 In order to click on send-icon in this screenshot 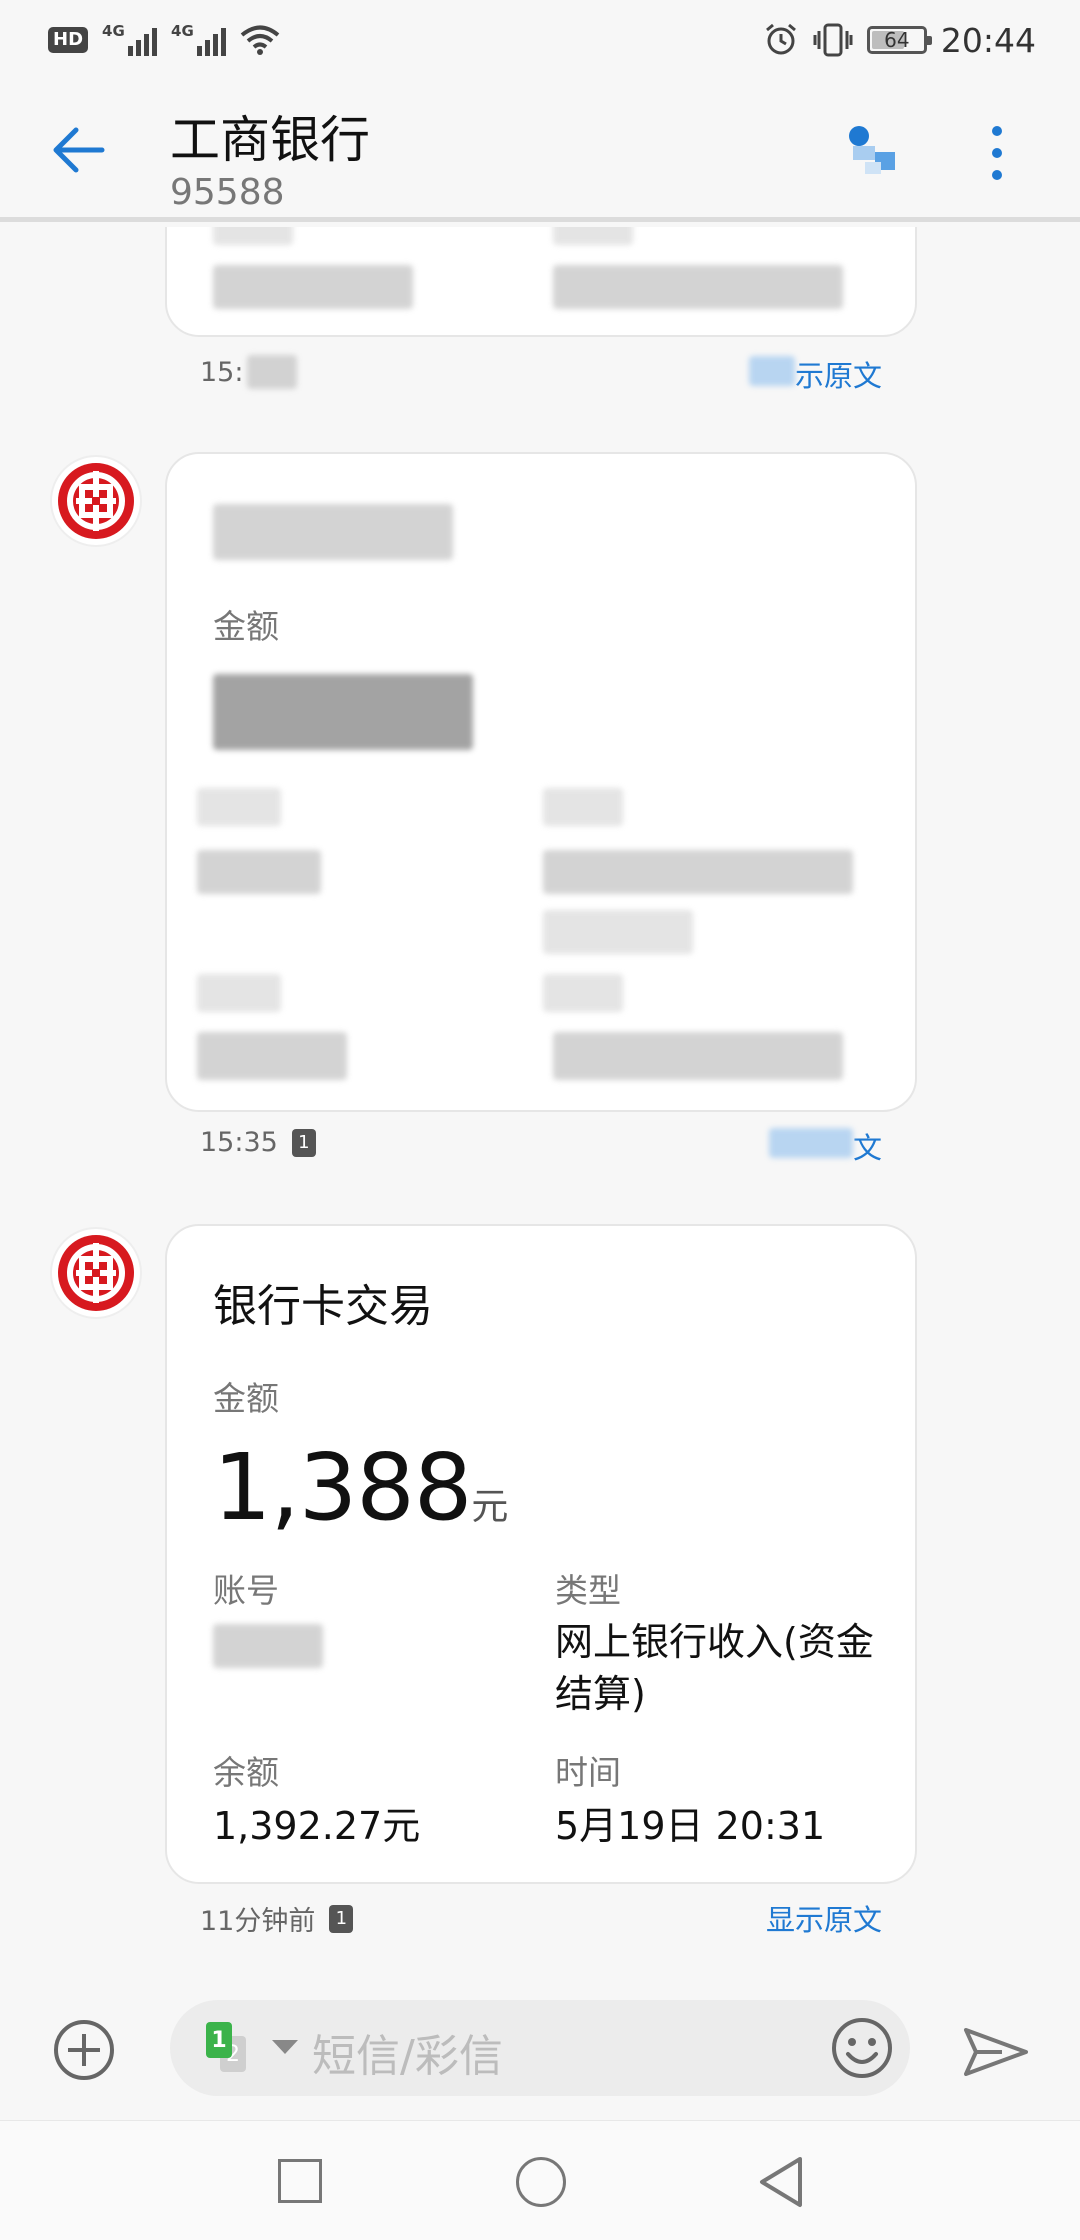, I will do `click(996, 2052)`.